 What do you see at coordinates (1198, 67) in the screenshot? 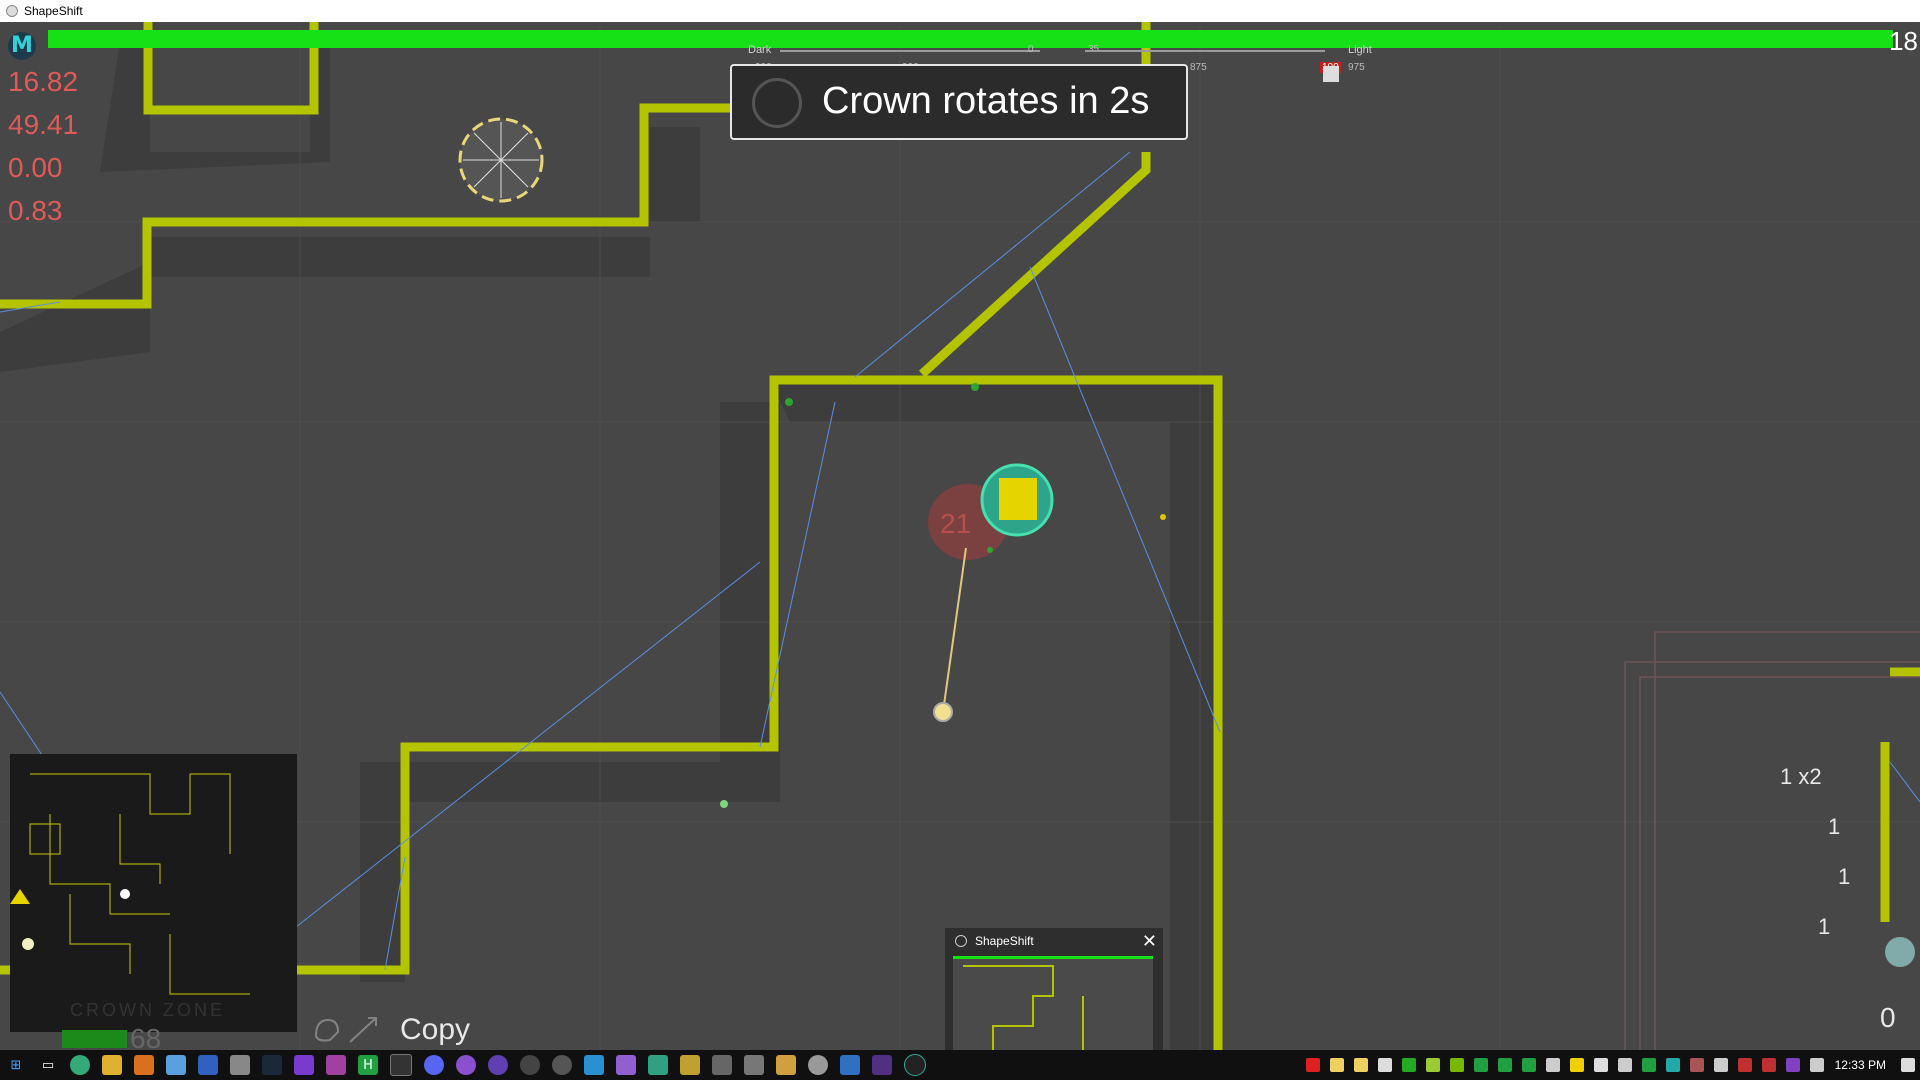
I see `right-slider-a: 875` at bounding box center [1198, 67].